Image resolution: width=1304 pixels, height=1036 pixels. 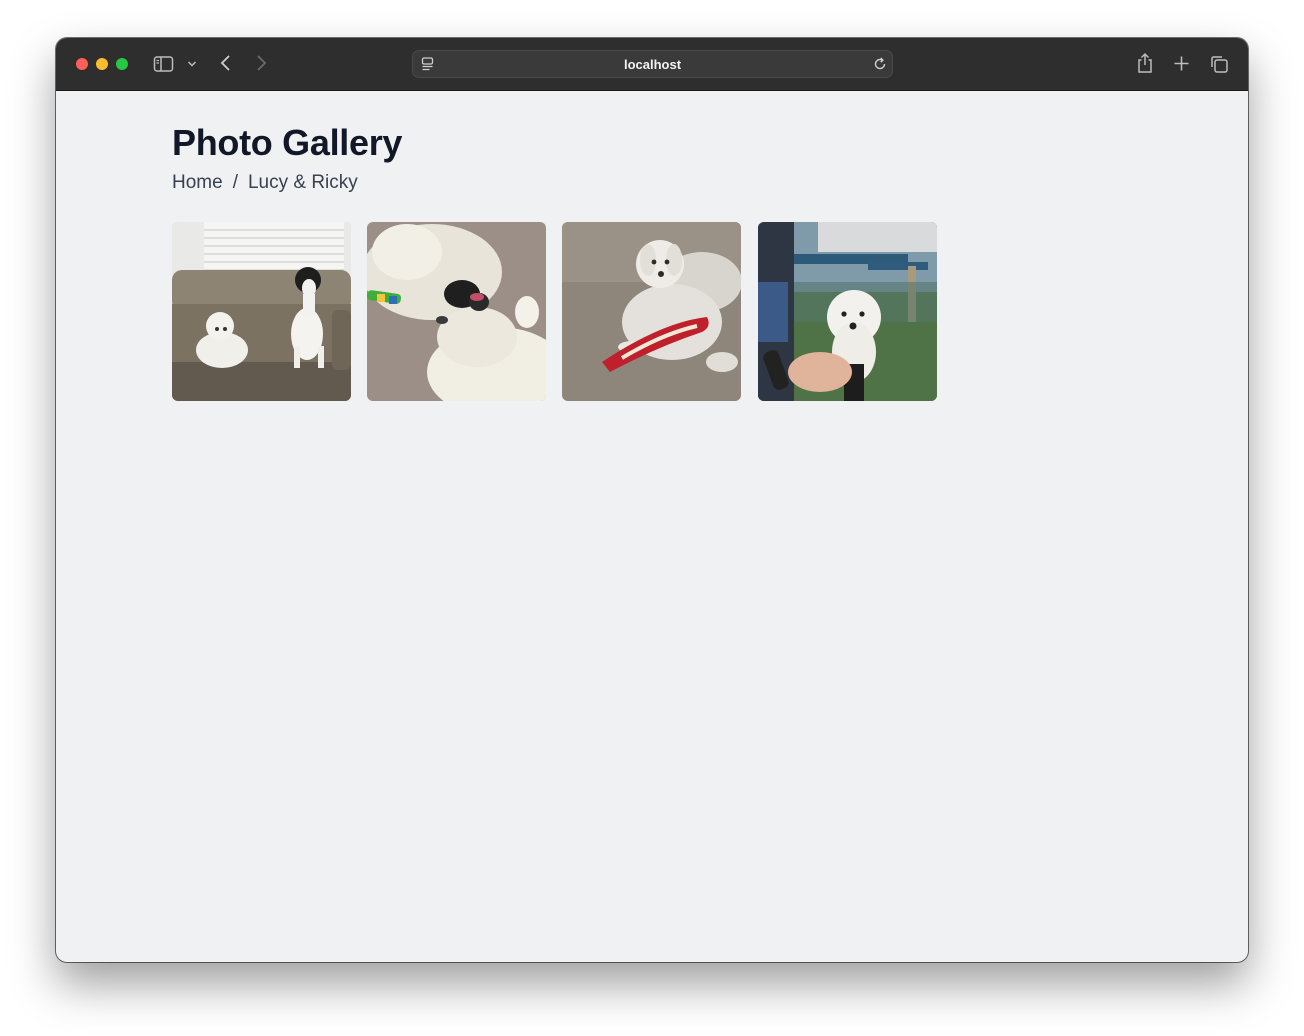 I want to click on close-window-button, so click(x=82, y=64).